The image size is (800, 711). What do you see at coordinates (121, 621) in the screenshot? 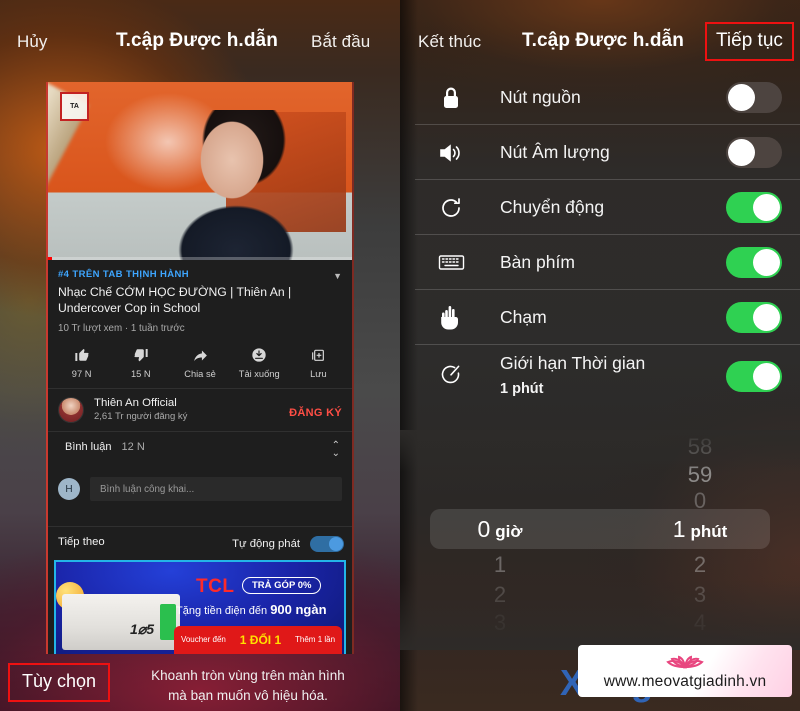
I see `ad-product-image: 1⌀5` at bounding box center [121, 621].